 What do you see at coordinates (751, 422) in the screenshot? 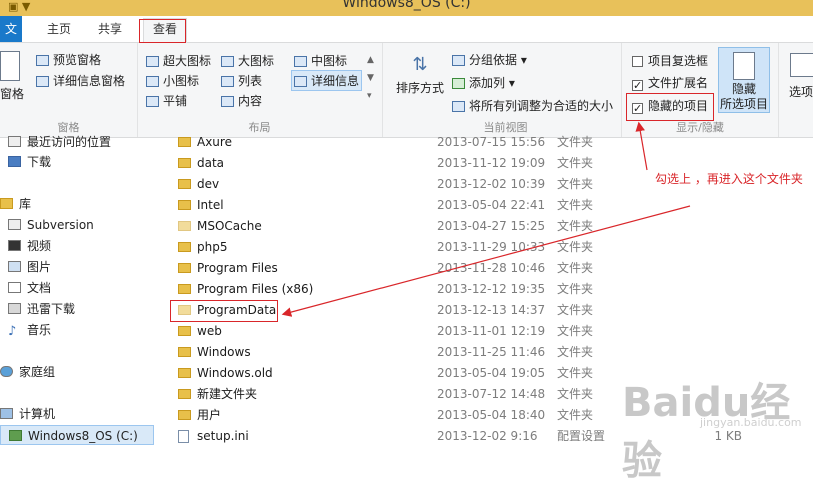
I see `watermark-url: jingyan.baidu.com` at bounding box center [751, 422].